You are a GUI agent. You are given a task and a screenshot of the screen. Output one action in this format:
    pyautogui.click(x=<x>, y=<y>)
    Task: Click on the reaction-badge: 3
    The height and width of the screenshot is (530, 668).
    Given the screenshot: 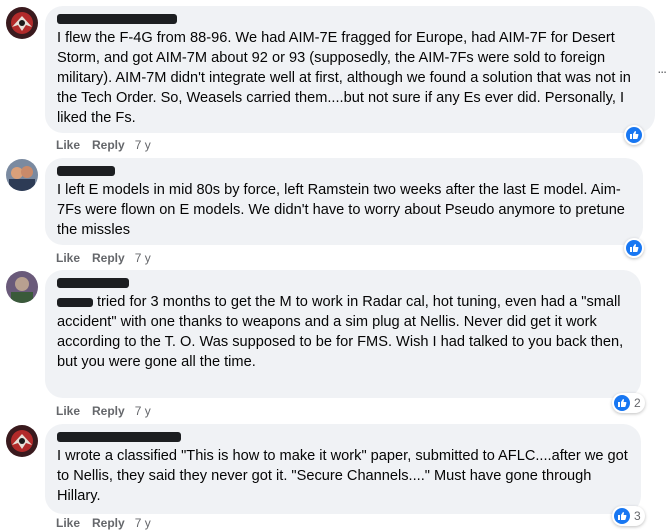 What is the action you would take?
    pyautogui.click(x=628, y=516)
    